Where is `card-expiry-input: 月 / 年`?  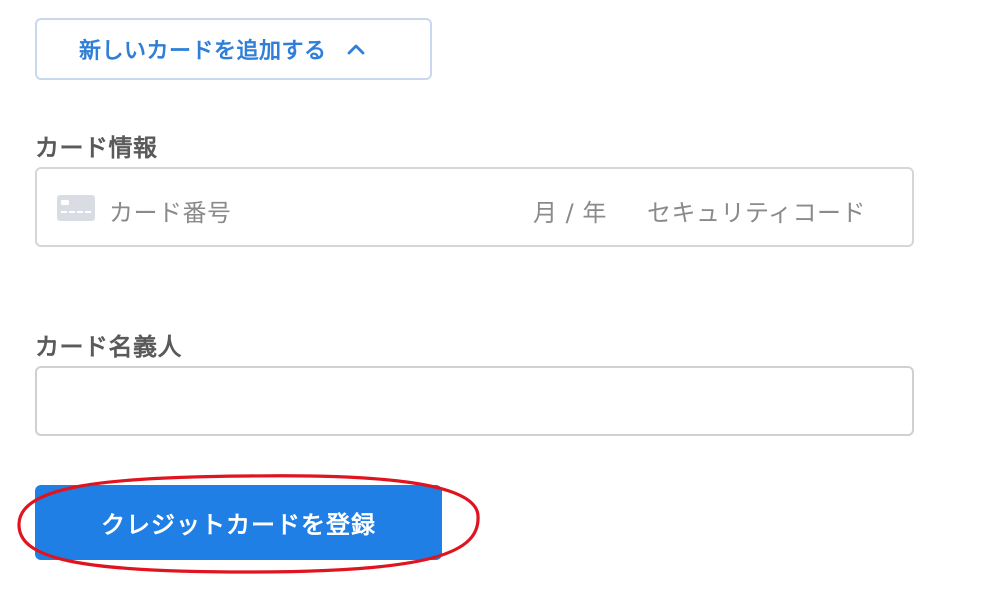
card-expiry-input: 月 / 年 is located at coordinates (570, 210).